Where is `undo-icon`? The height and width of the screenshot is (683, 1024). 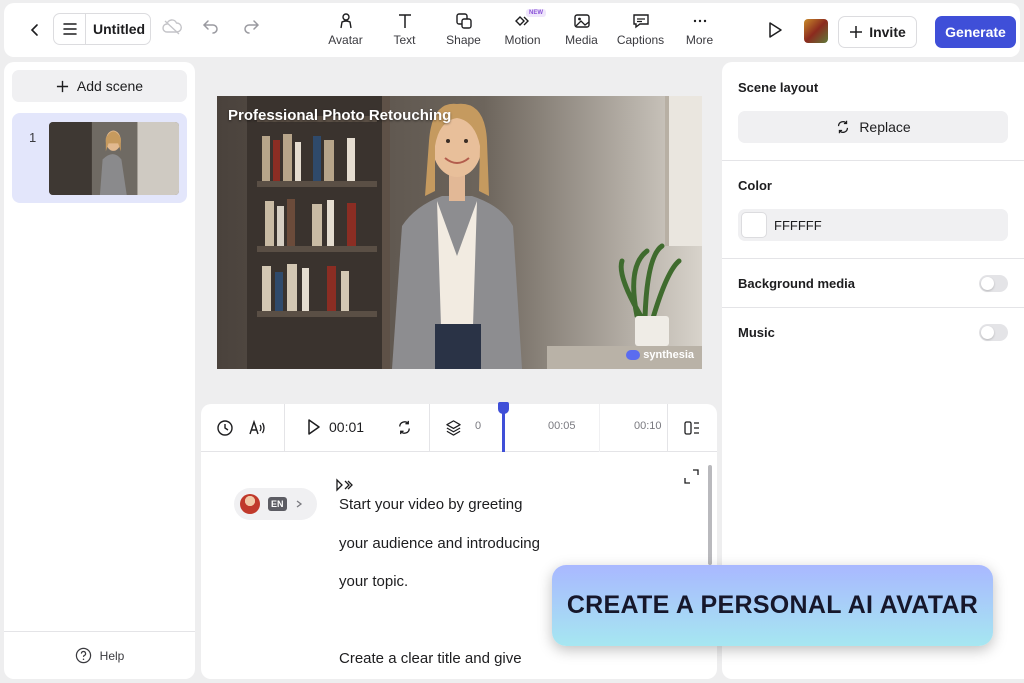 undo-icon is located at coordinates (211, 26).